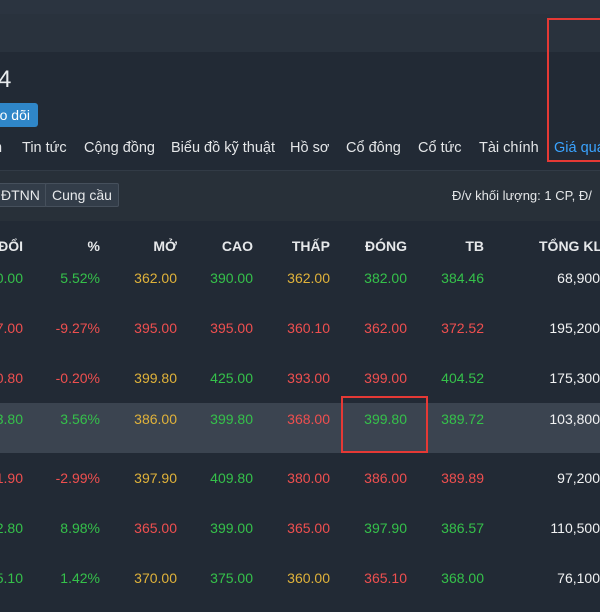  Describe the element at coordinates (569, 246) in the screenshot. I see `col-header-total-volume: TỔNG KL` at that location.